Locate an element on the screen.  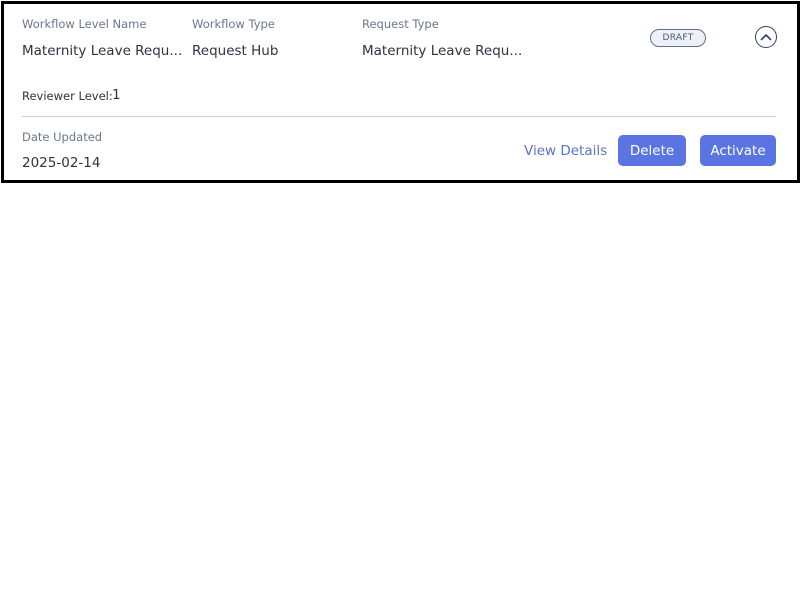
date-updated-label: Date Updated is located at coordinates (62, 137).